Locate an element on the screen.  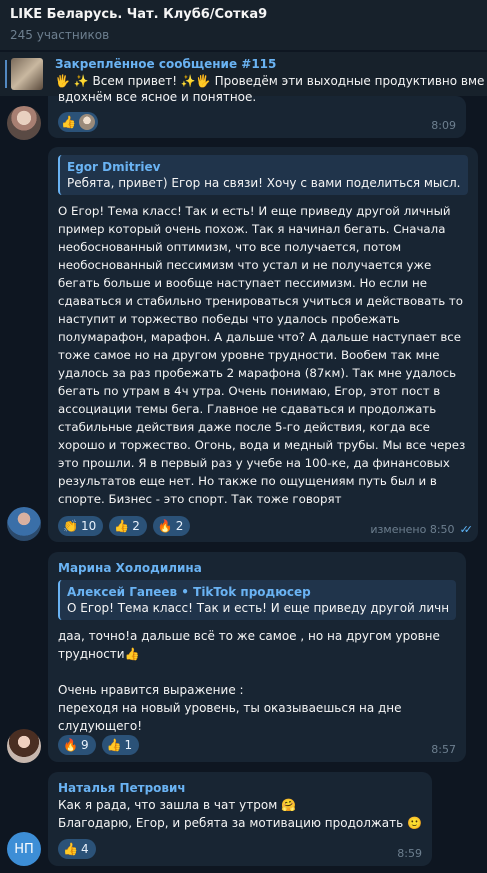
chat-title: LIKE Беларусь. Чат. Клуб6/Сотка9 is located at coordinates (139, 14).